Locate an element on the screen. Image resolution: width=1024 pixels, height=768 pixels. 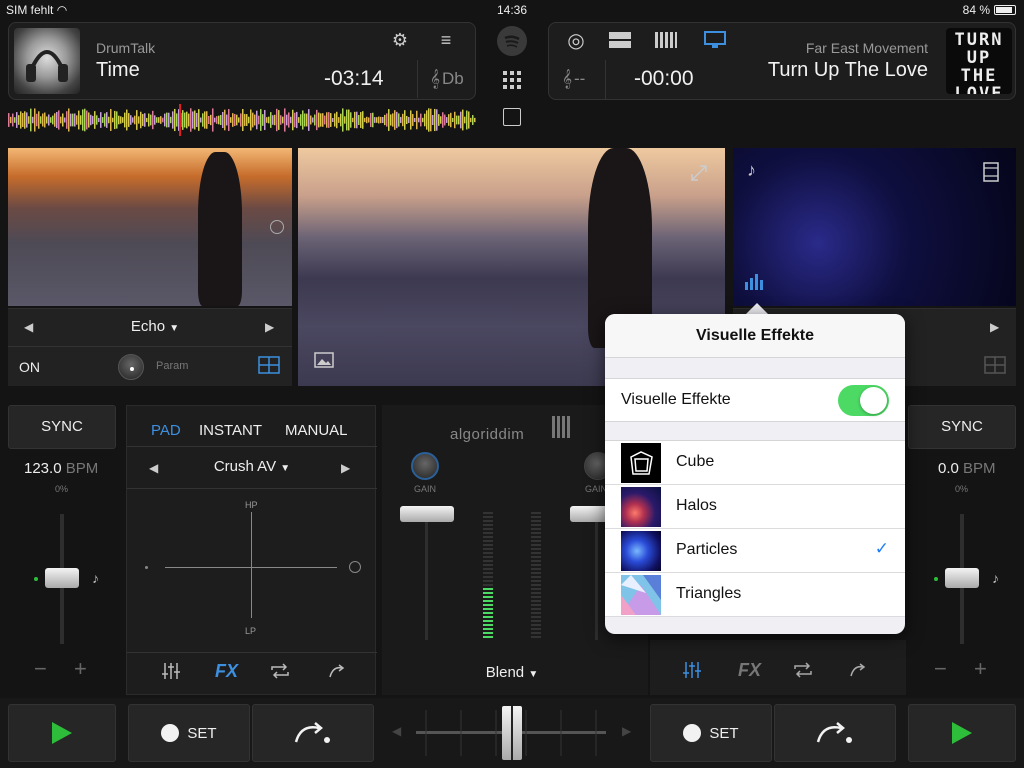
visualizer-bars-icon is located at coordinates (756, 282).